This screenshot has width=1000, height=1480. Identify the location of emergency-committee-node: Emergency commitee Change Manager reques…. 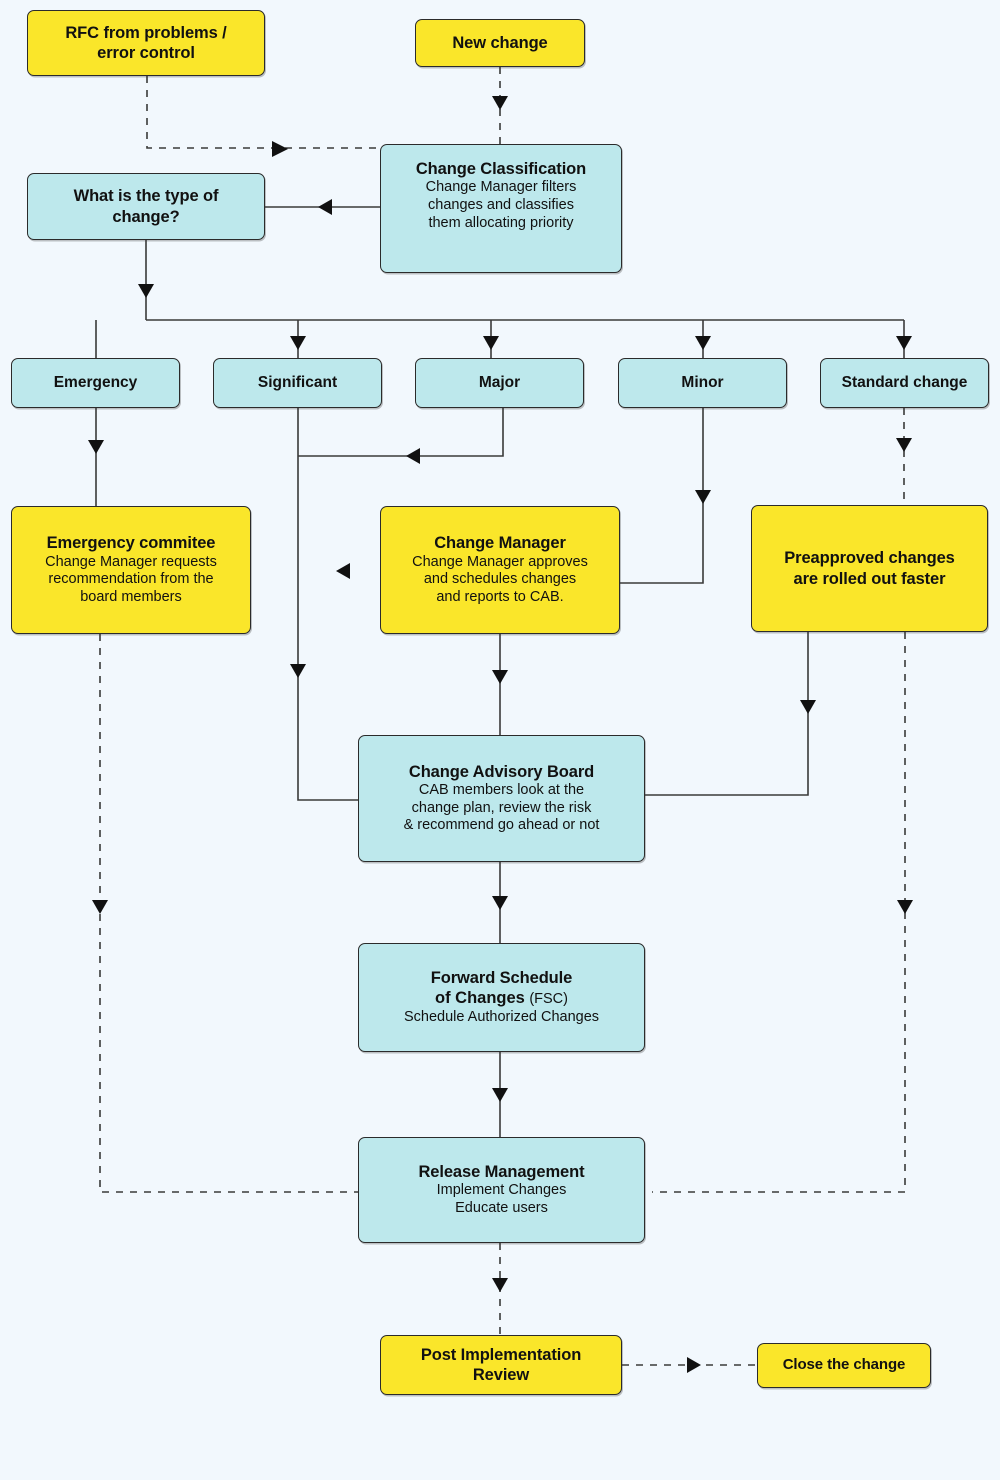
(131, 570).